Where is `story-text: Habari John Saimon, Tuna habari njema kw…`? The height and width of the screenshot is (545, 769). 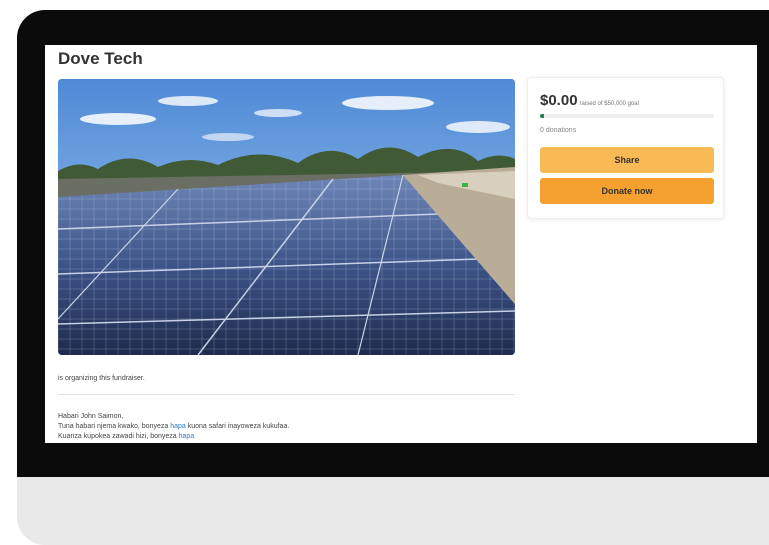
story-text: Habari John Saimon, Tuna habari njema kw… is located at coordinates (173, 427).